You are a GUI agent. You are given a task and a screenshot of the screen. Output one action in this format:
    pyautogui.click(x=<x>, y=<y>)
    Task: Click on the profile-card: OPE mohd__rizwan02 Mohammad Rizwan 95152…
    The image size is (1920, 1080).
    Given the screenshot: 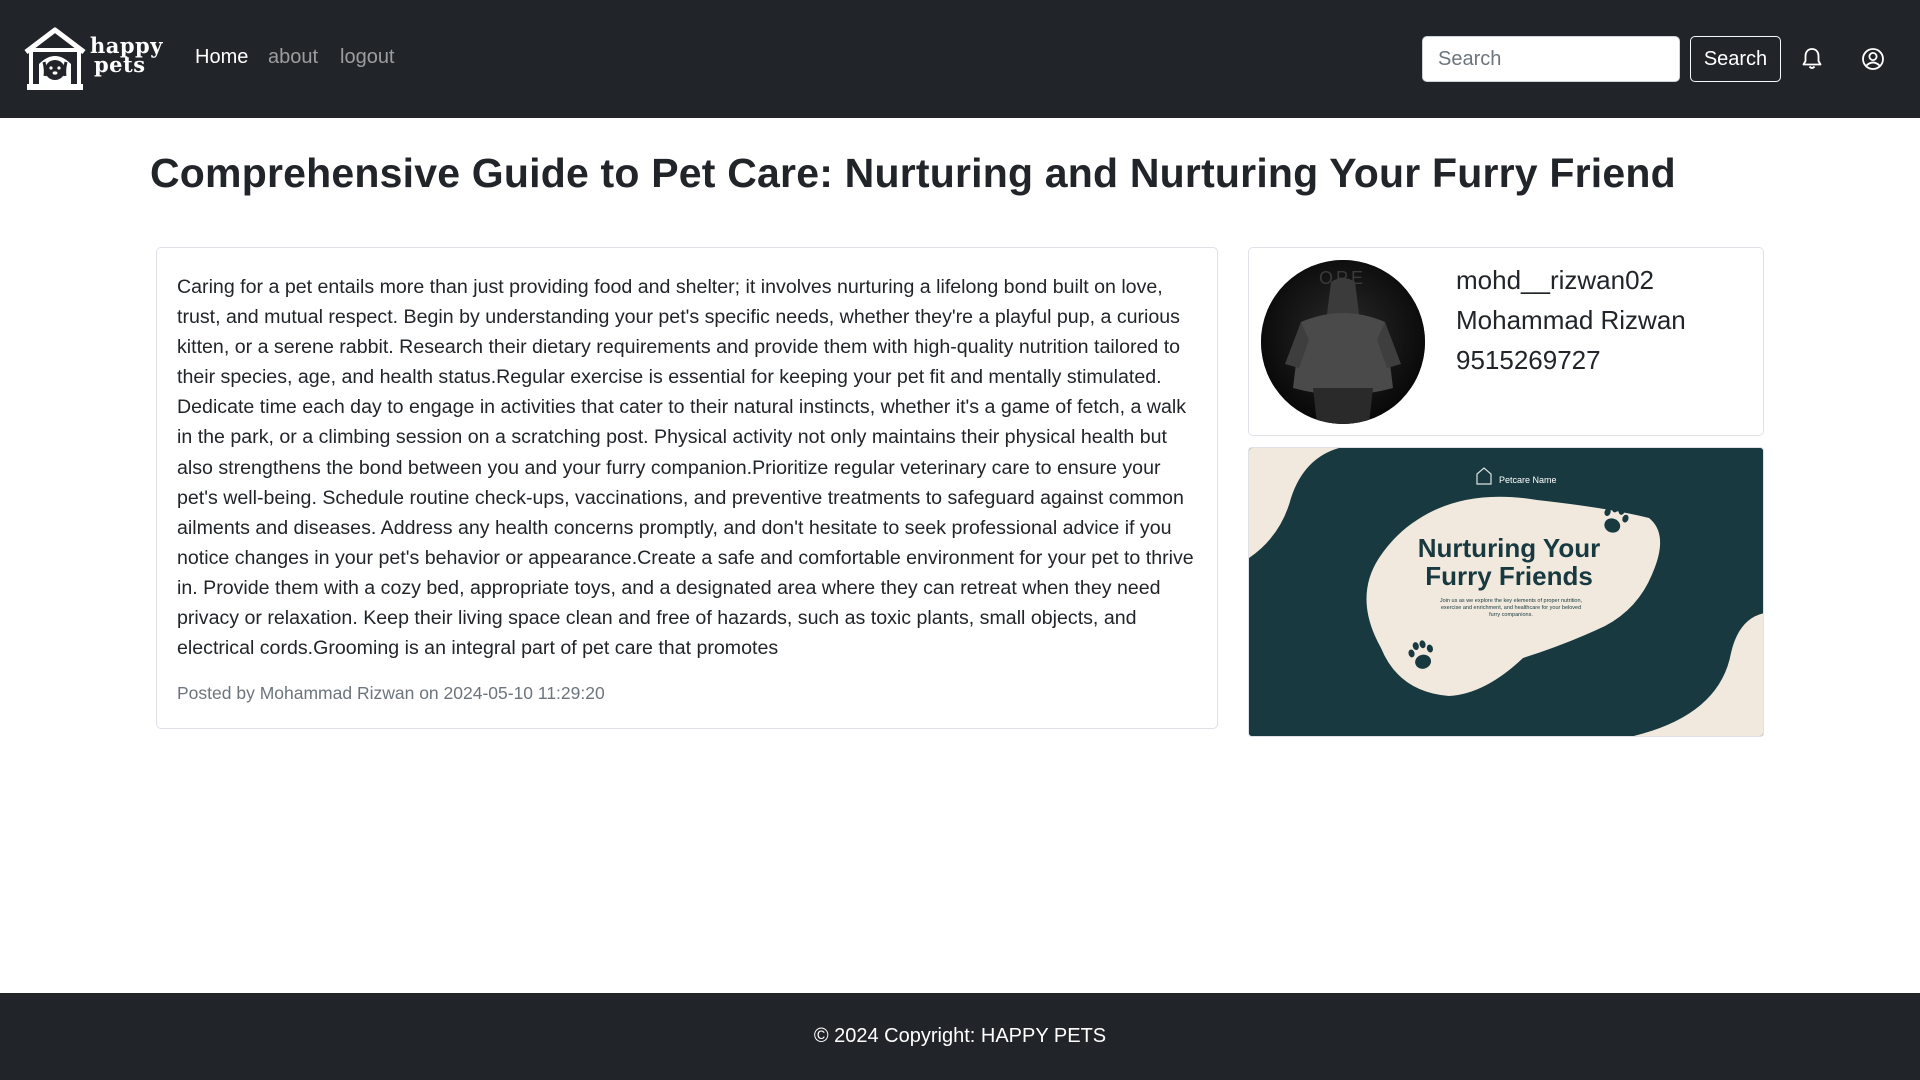 What is the action you would take?
    pyautogui.click(x=1506, y=341)
    